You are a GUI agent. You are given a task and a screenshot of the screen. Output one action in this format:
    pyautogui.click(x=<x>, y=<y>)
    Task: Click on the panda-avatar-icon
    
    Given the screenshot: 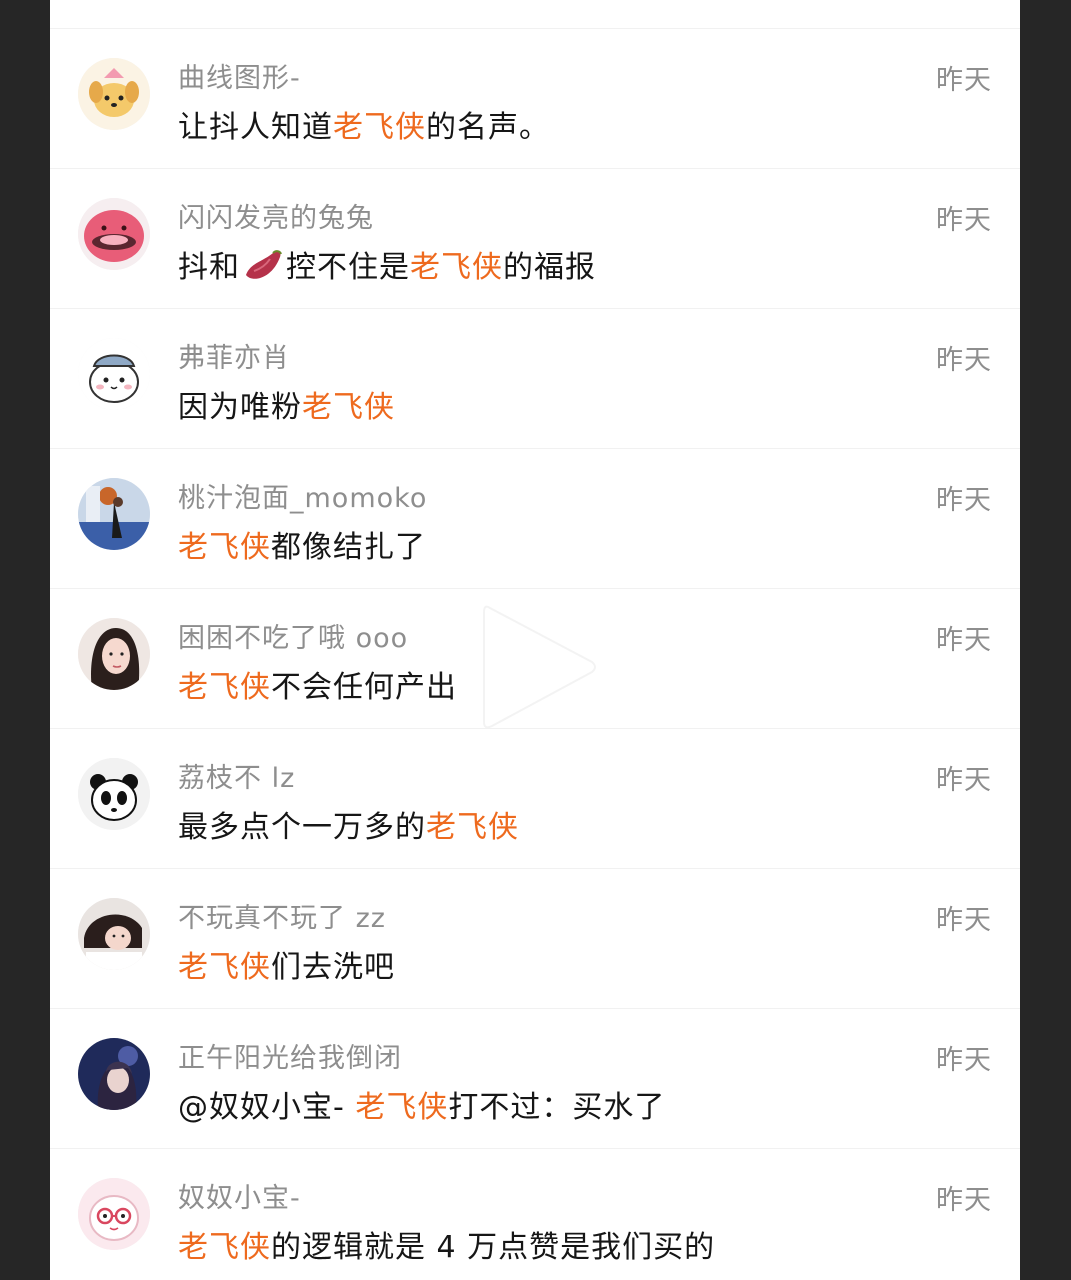 What is the action you would take?
    pyautogui.click(x=114, y=794)
    